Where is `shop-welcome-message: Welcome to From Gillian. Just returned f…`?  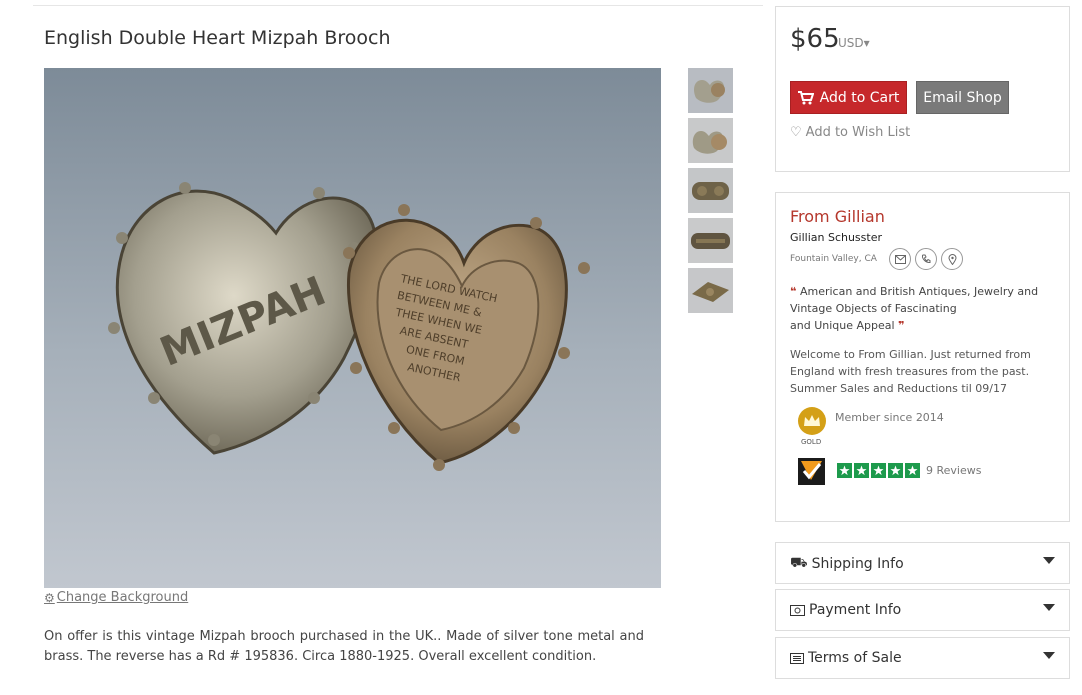
shop-welcome-message: Welcome to From Gillian. Just returned f… is located at coordinates (910, 371).